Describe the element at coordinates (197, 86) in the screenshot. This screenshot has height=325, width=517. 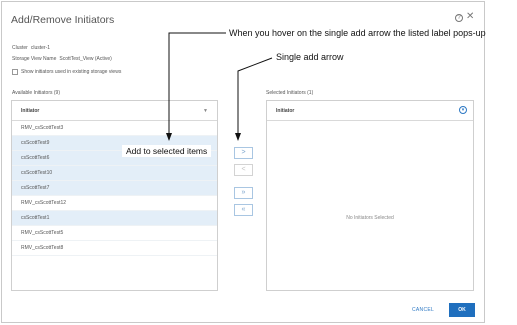
I see `hover-callout-line` at that location.